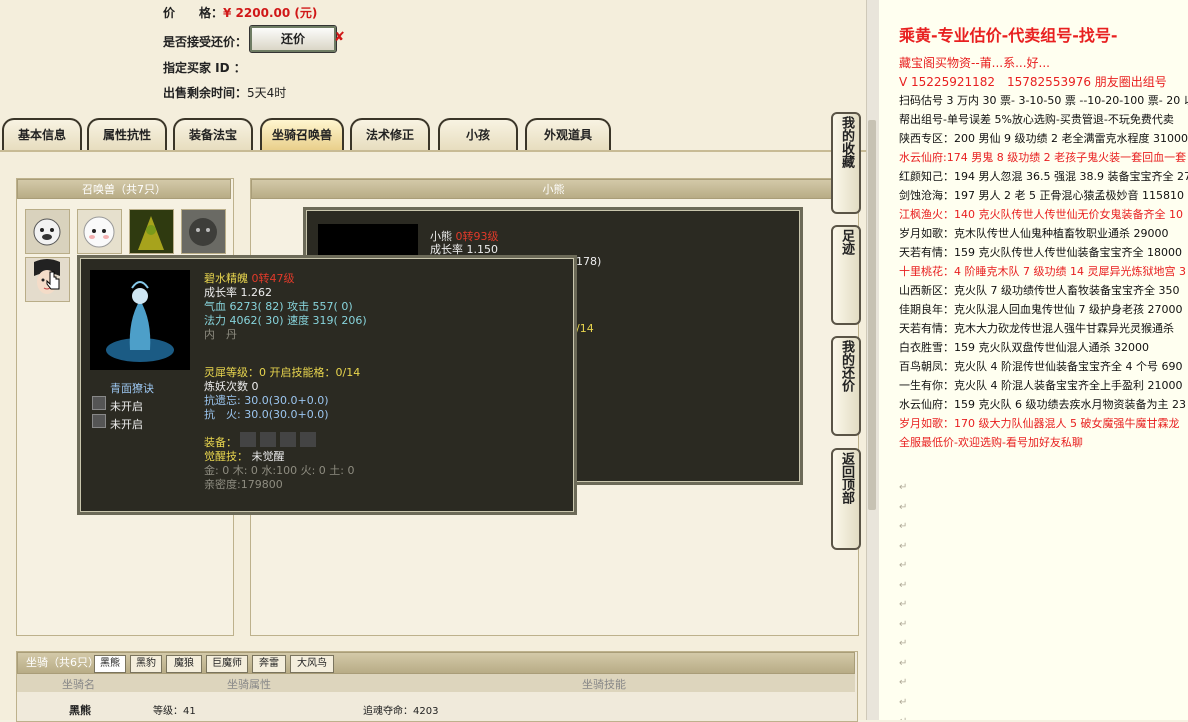  Describe the element at coordinates (1033, 82) in the screenshot. I see `notes-line: V 15225921182 15782553976 朋友圈出组号` at that location.